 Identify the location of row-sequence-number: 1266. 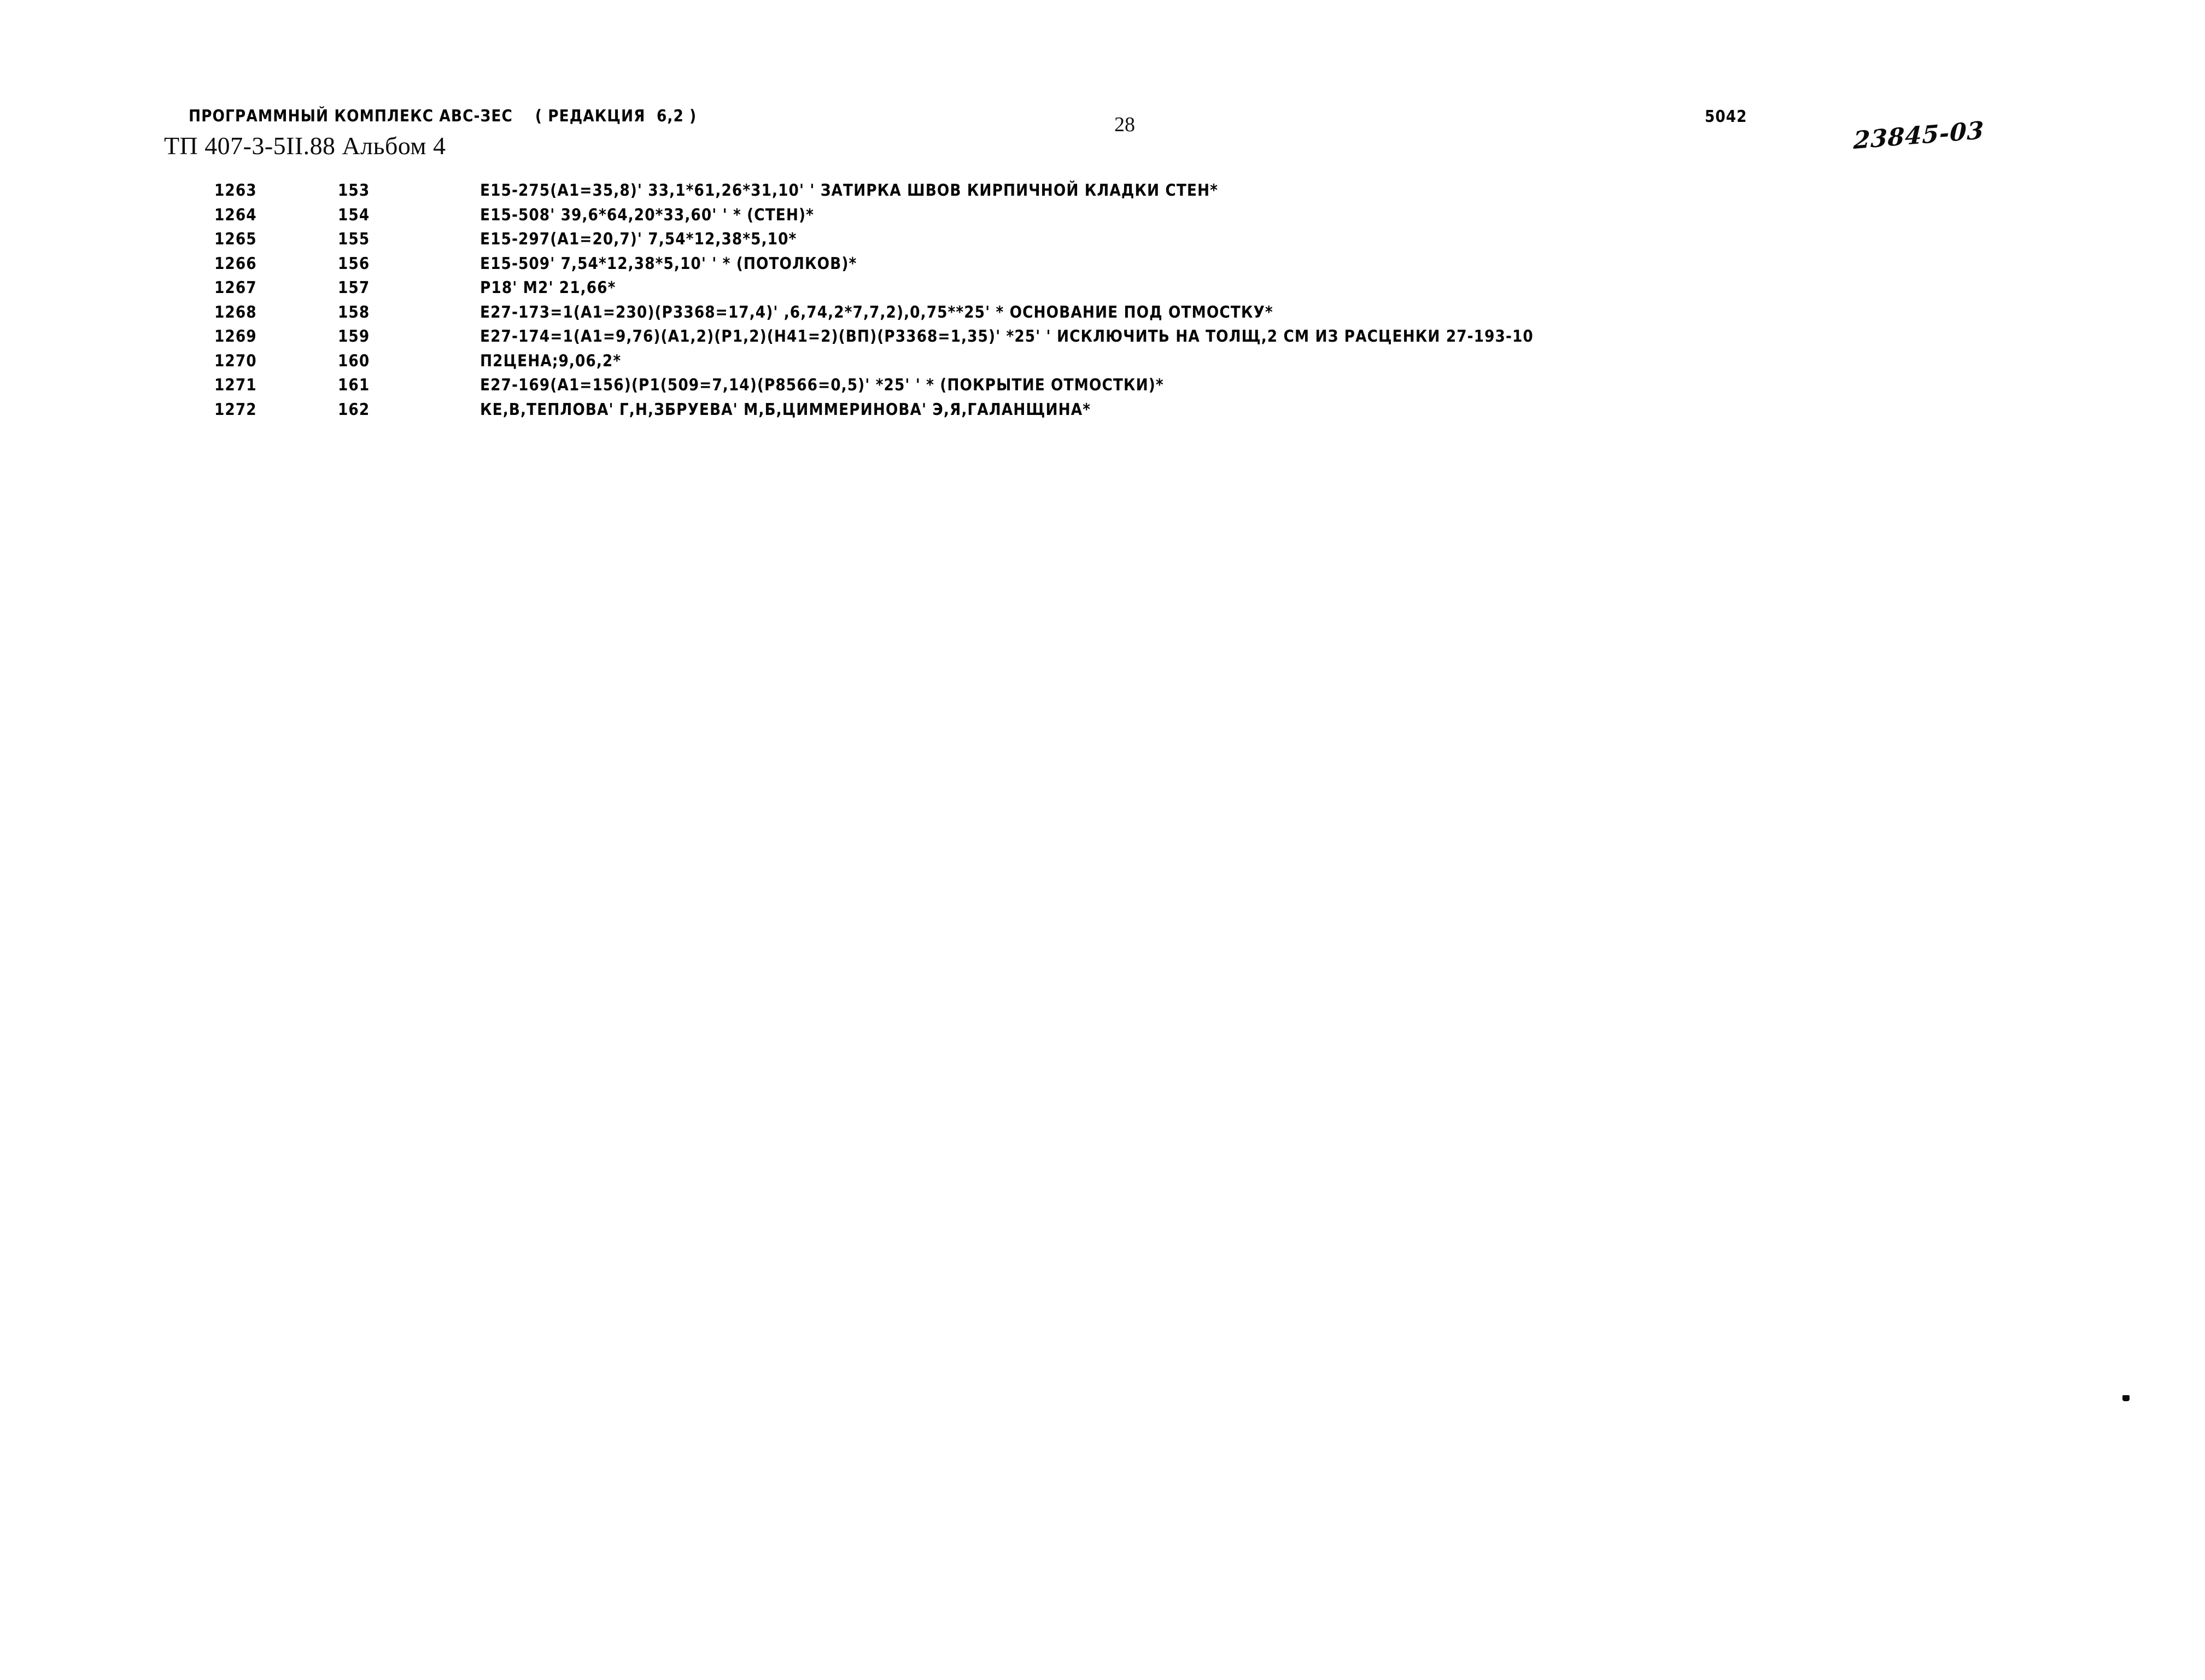
(235, 263).